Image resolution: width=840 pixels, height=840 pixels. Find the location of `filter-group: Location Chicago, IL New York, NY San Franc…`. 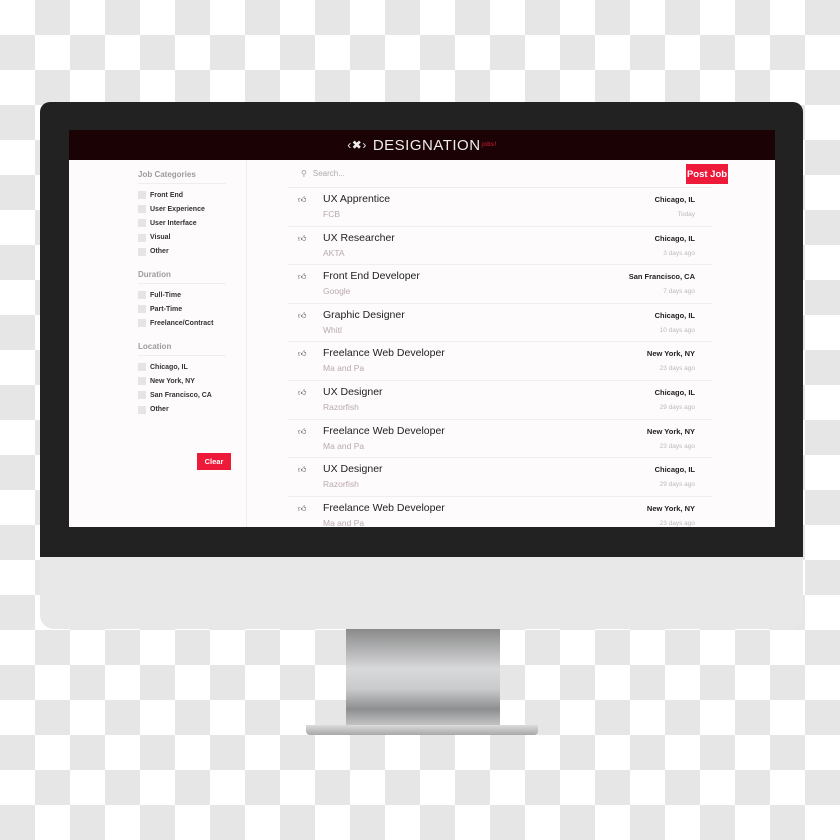

filter-group: Location Chicago, IL New York, NY San Franc… is located at coordinates (182, 379).